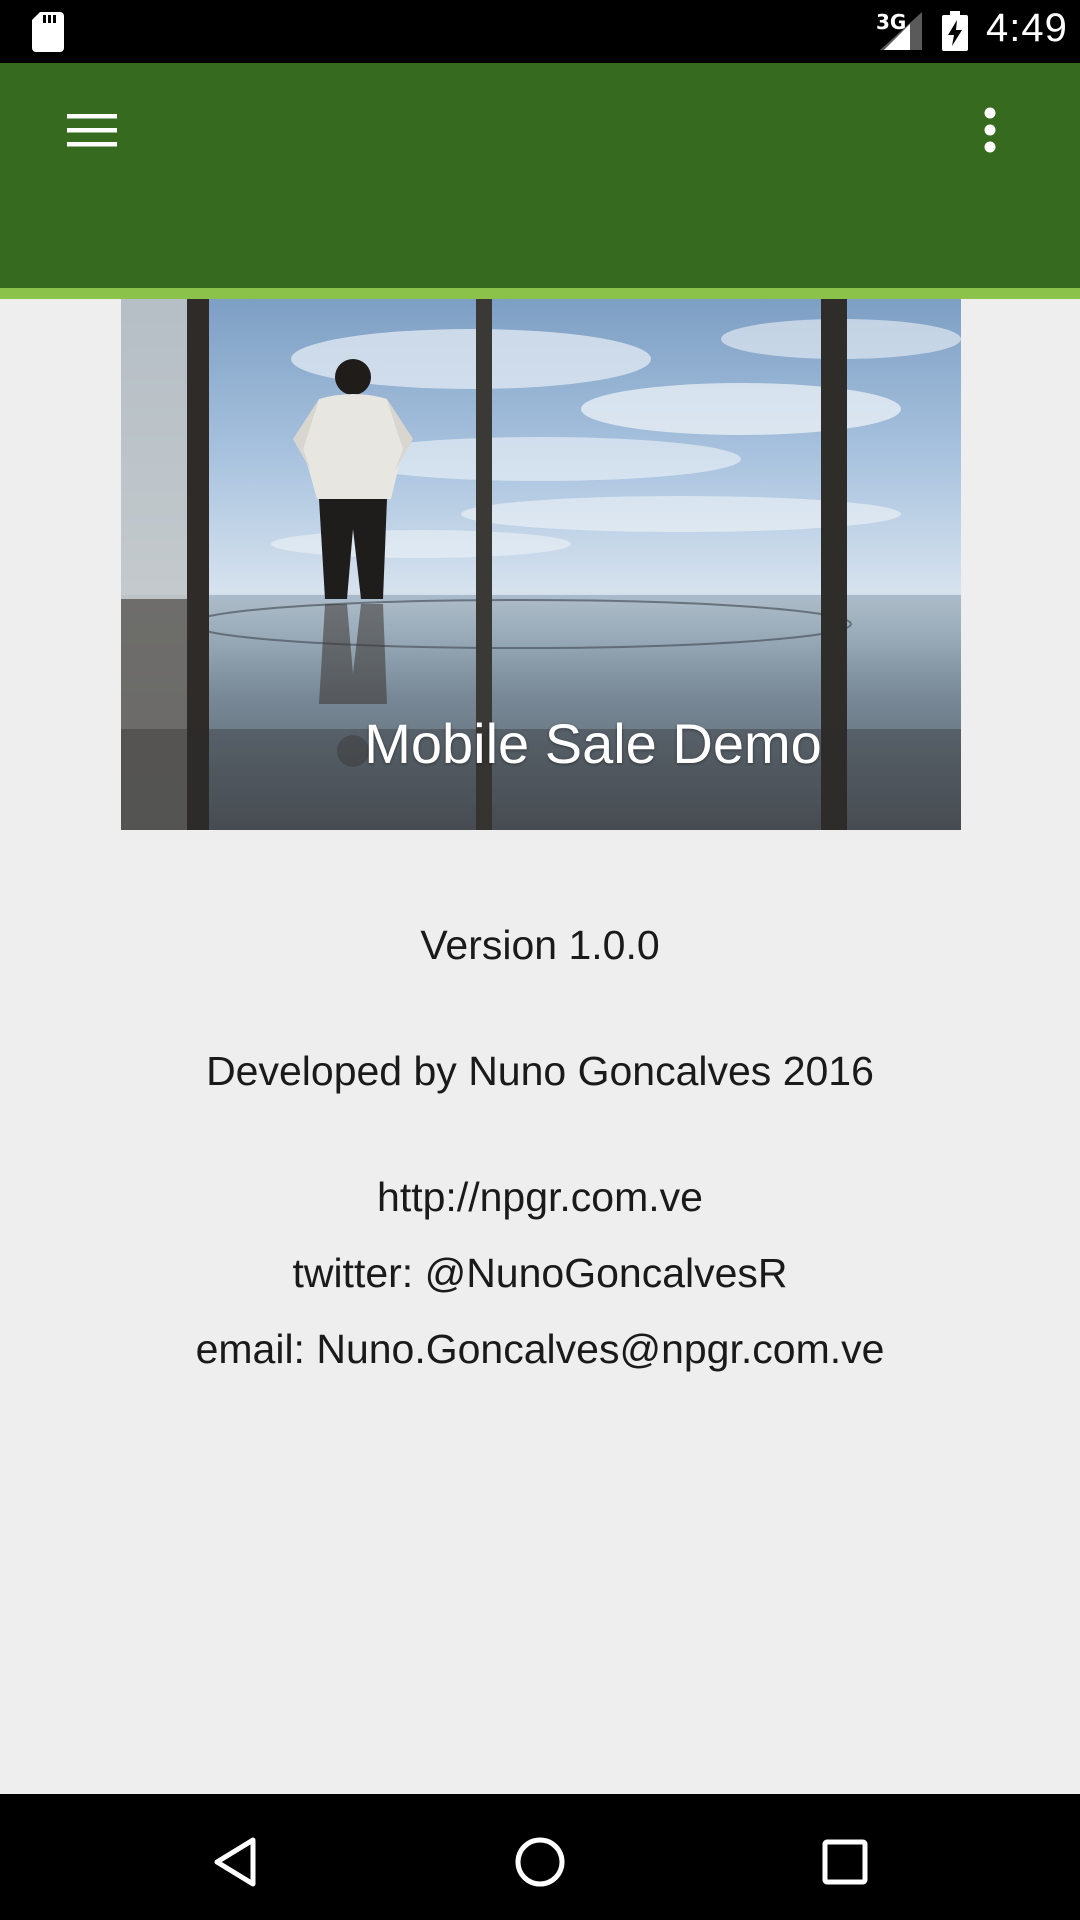 The image size is (1080, 1920). Describe the element at coordinates (540, 31) in the screenshot. I see `status-bar: 3G 4:49` at that location.